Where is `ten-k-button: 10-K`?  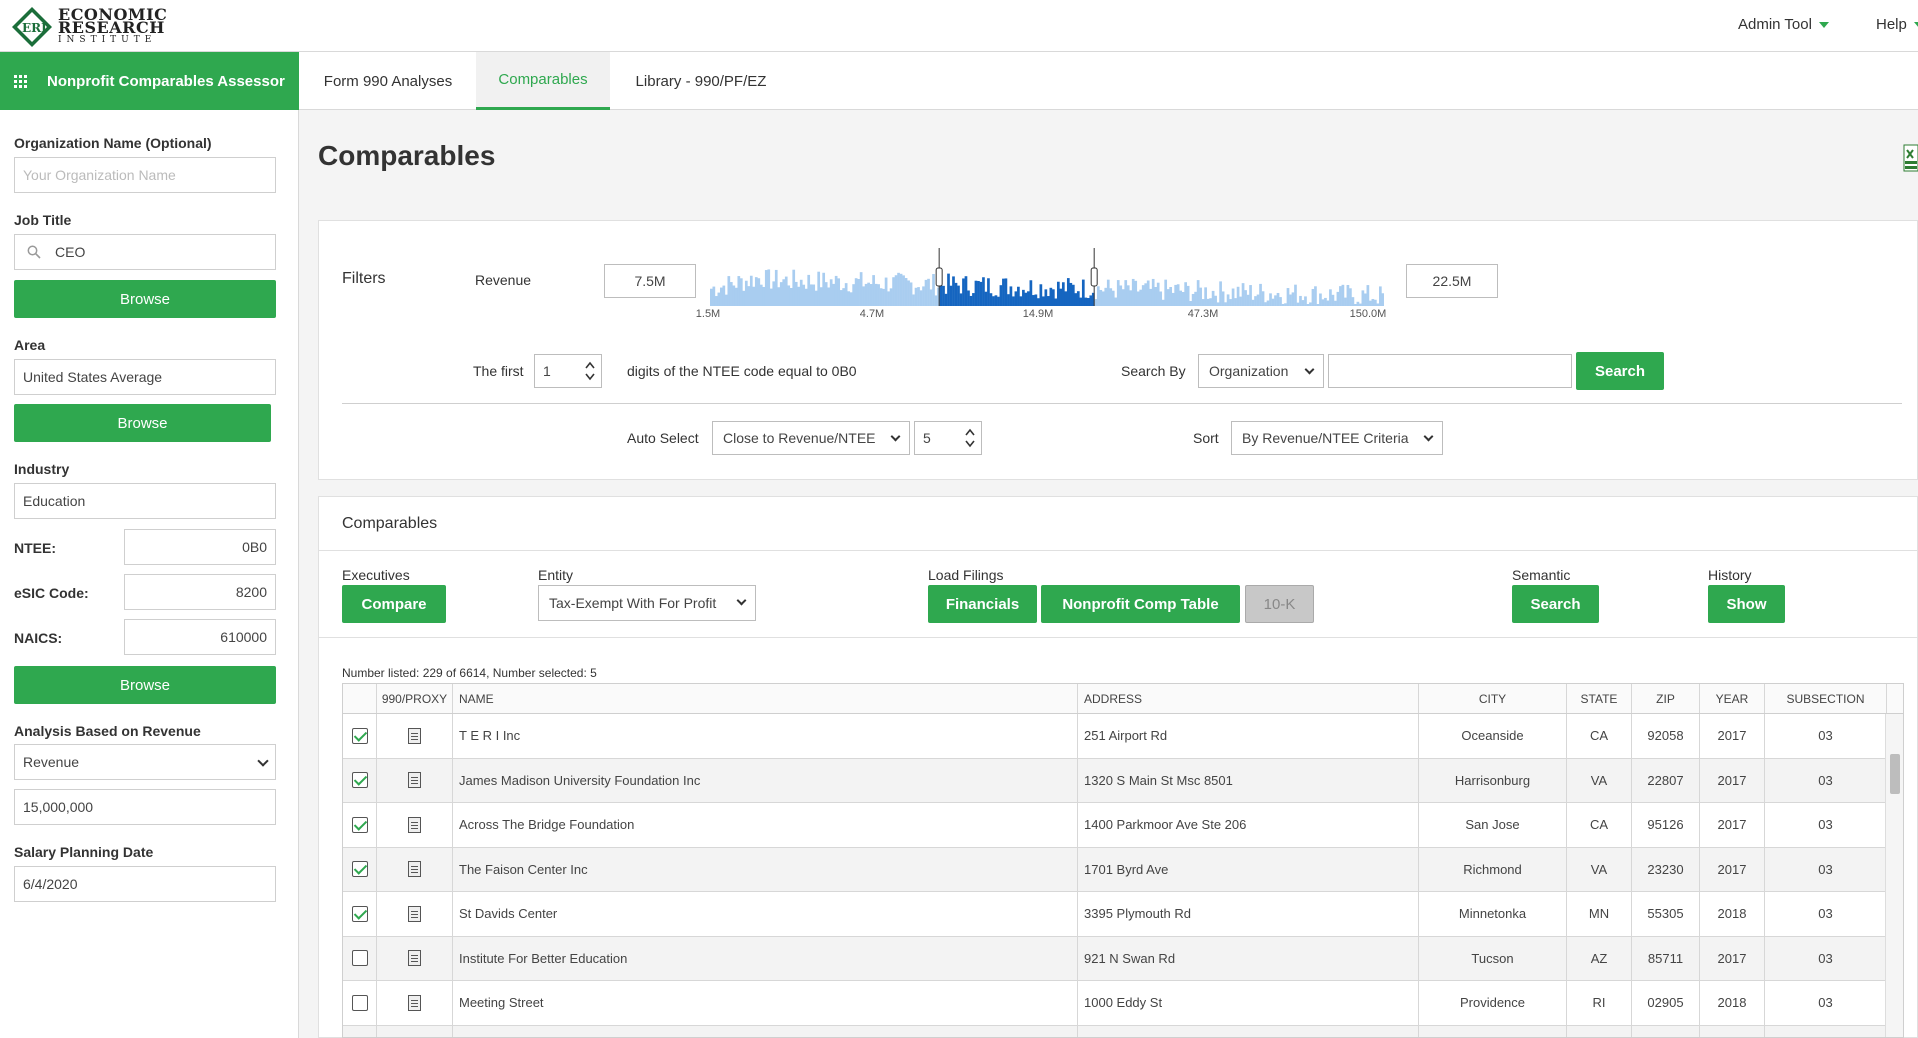
ten-k-button: 10-K is located at coordinates (1279, 604).